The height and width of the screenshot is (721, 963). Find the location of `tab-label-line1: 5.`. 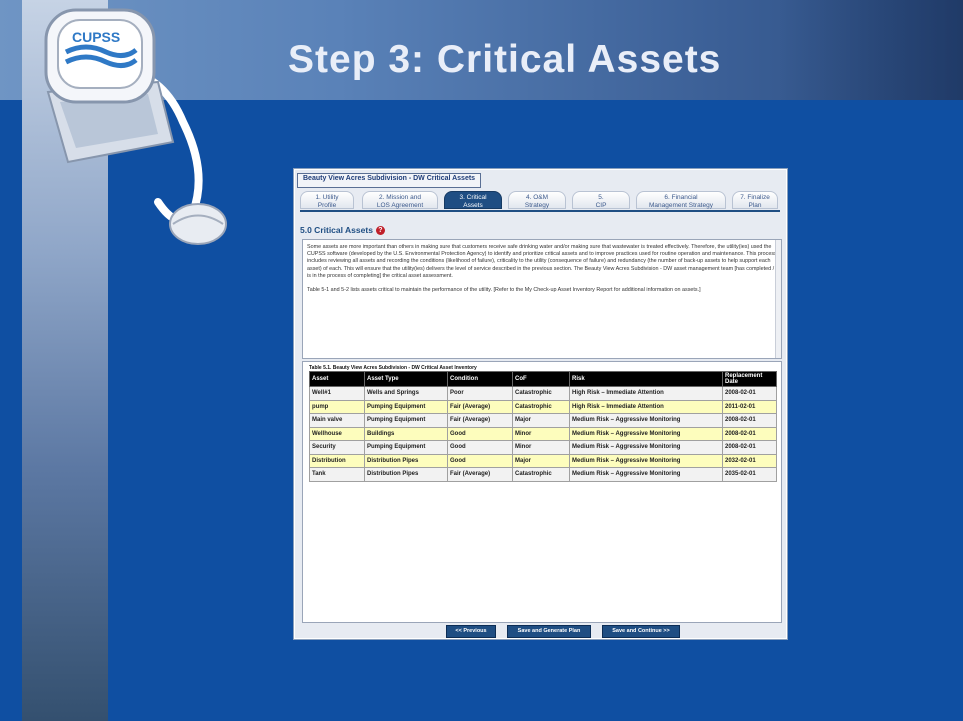

tab-label-line1: 5. is located at coordinates (601, 197).